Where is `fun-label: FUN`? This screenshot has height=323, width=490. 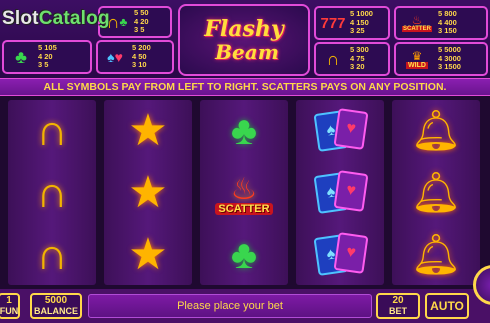
fun-label: FUN is located at coordinates (9, 311).